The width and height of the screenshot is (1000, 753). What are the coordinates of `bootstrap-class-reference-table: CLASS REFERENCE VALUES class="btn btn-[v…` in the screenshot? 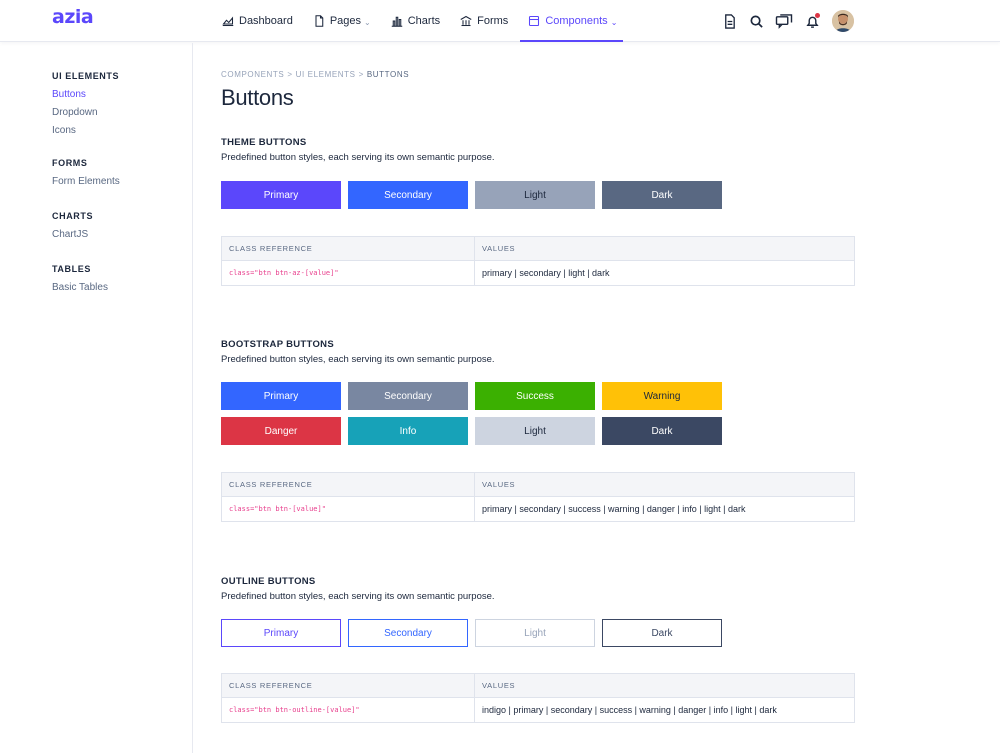 It's located at (538, 497).